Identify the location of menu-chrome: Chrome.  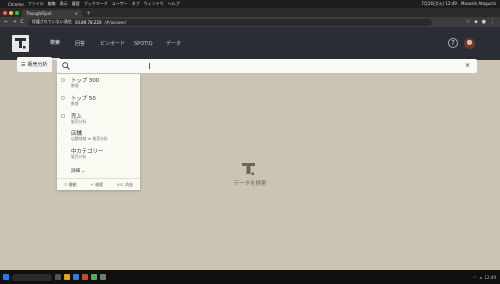
(16, 4).